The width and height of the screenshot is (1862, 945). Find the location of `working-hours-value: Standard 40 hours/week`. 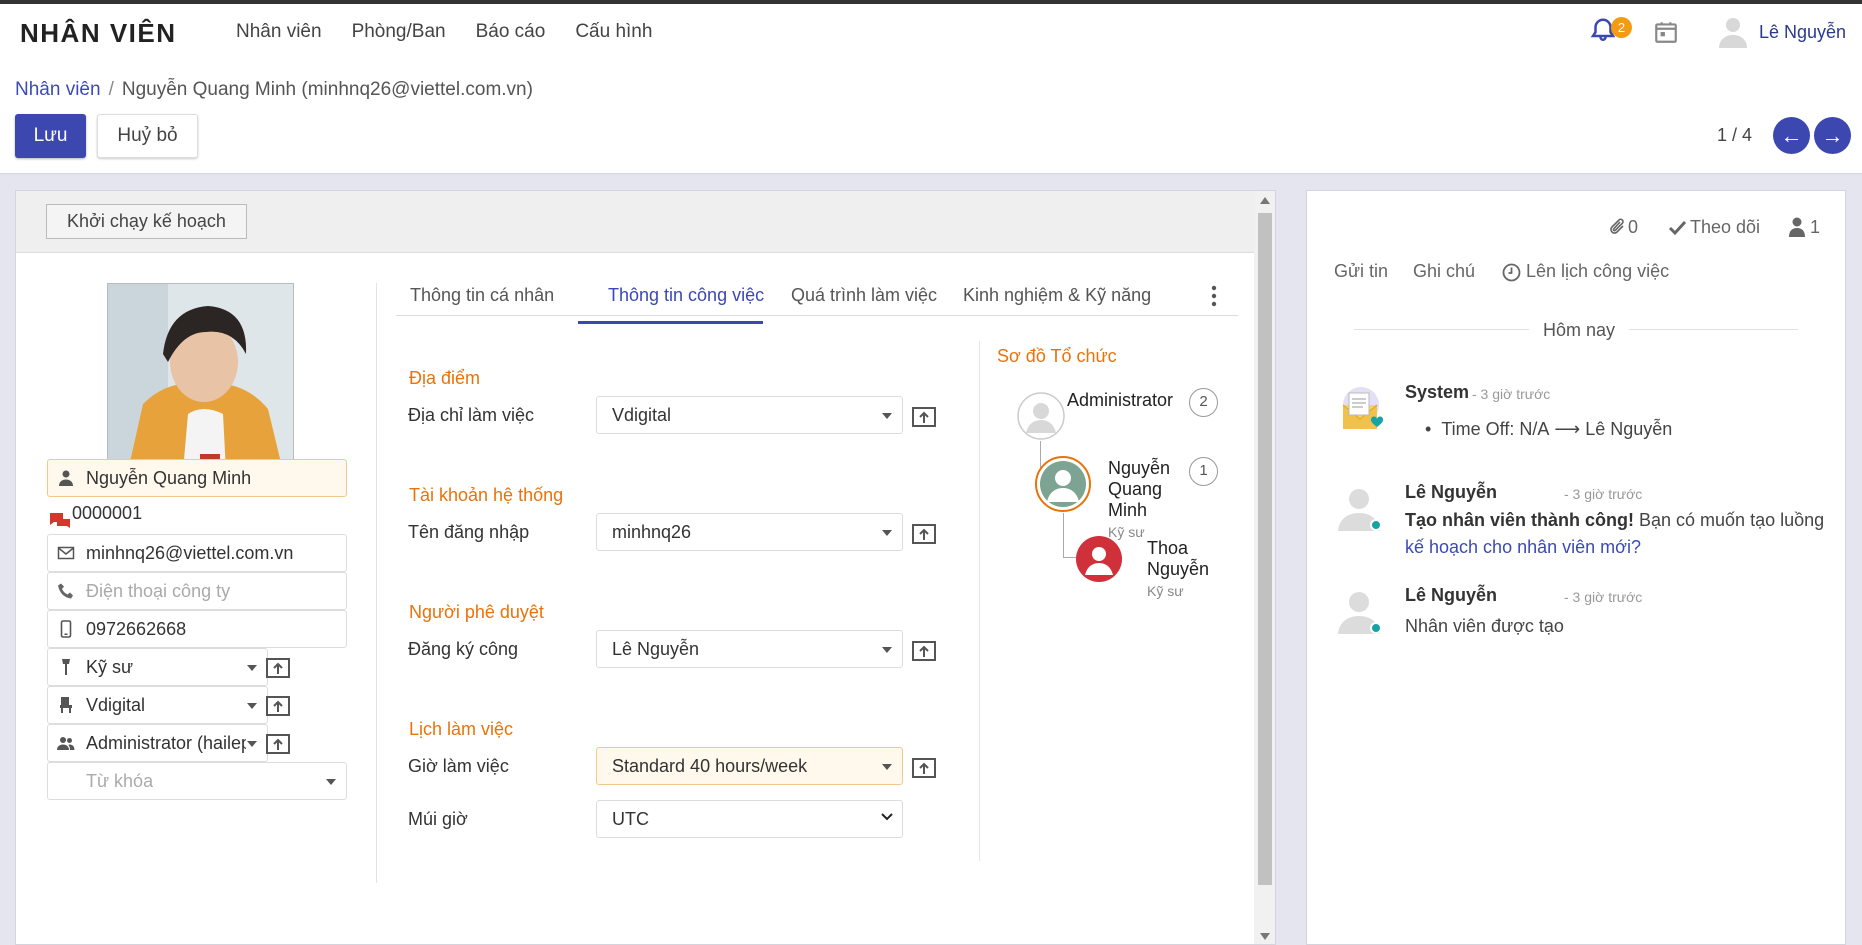

working-hours-value: Standard 40 hours/week is located at coordinates (710, 766).